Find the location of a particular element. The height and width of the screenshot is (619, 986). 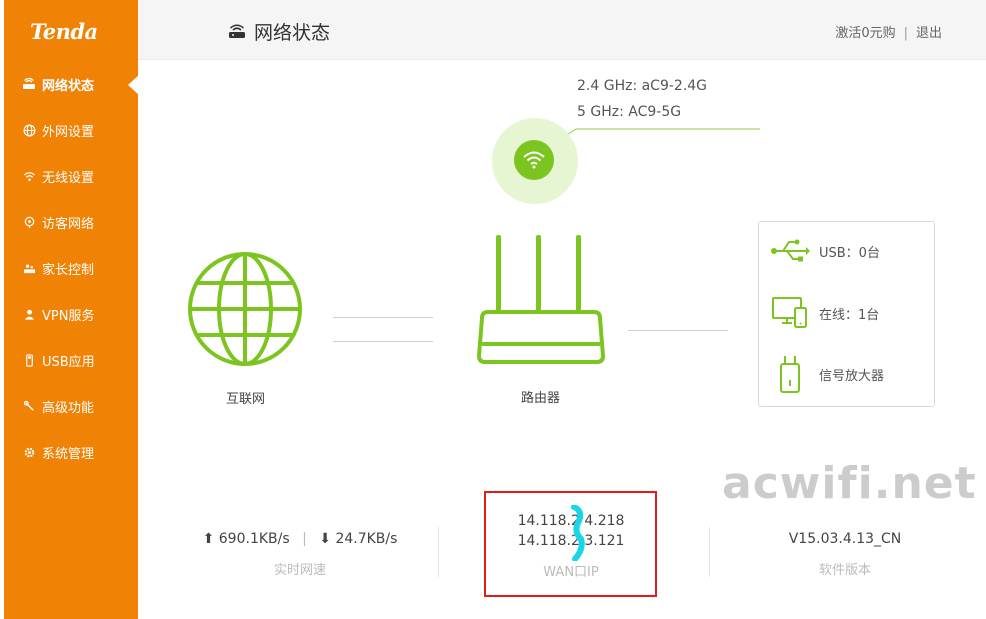

sidebar-item-parental-control: 家长控制 is located at coordinates (71, 268).